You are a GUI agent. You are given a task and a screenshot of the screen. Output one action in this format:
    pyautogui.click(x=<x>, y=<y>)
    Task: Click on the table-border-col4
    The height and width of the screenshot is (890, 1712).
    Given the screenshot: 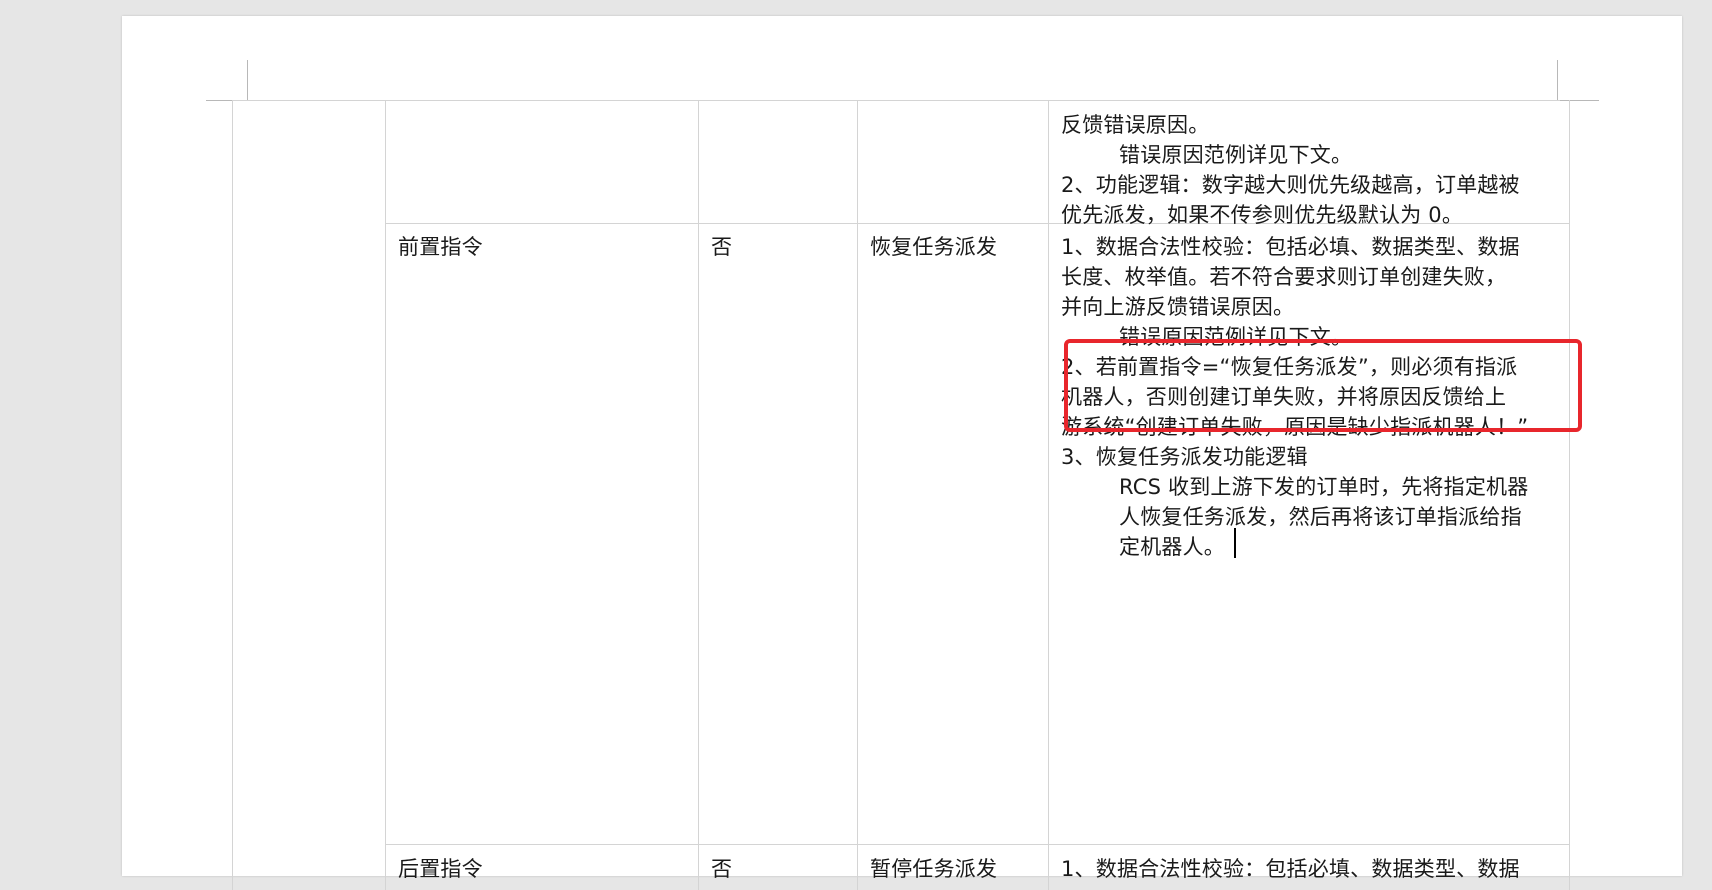 What is the action you would take?
    pyautogui.click(x=1048, y=495)
    